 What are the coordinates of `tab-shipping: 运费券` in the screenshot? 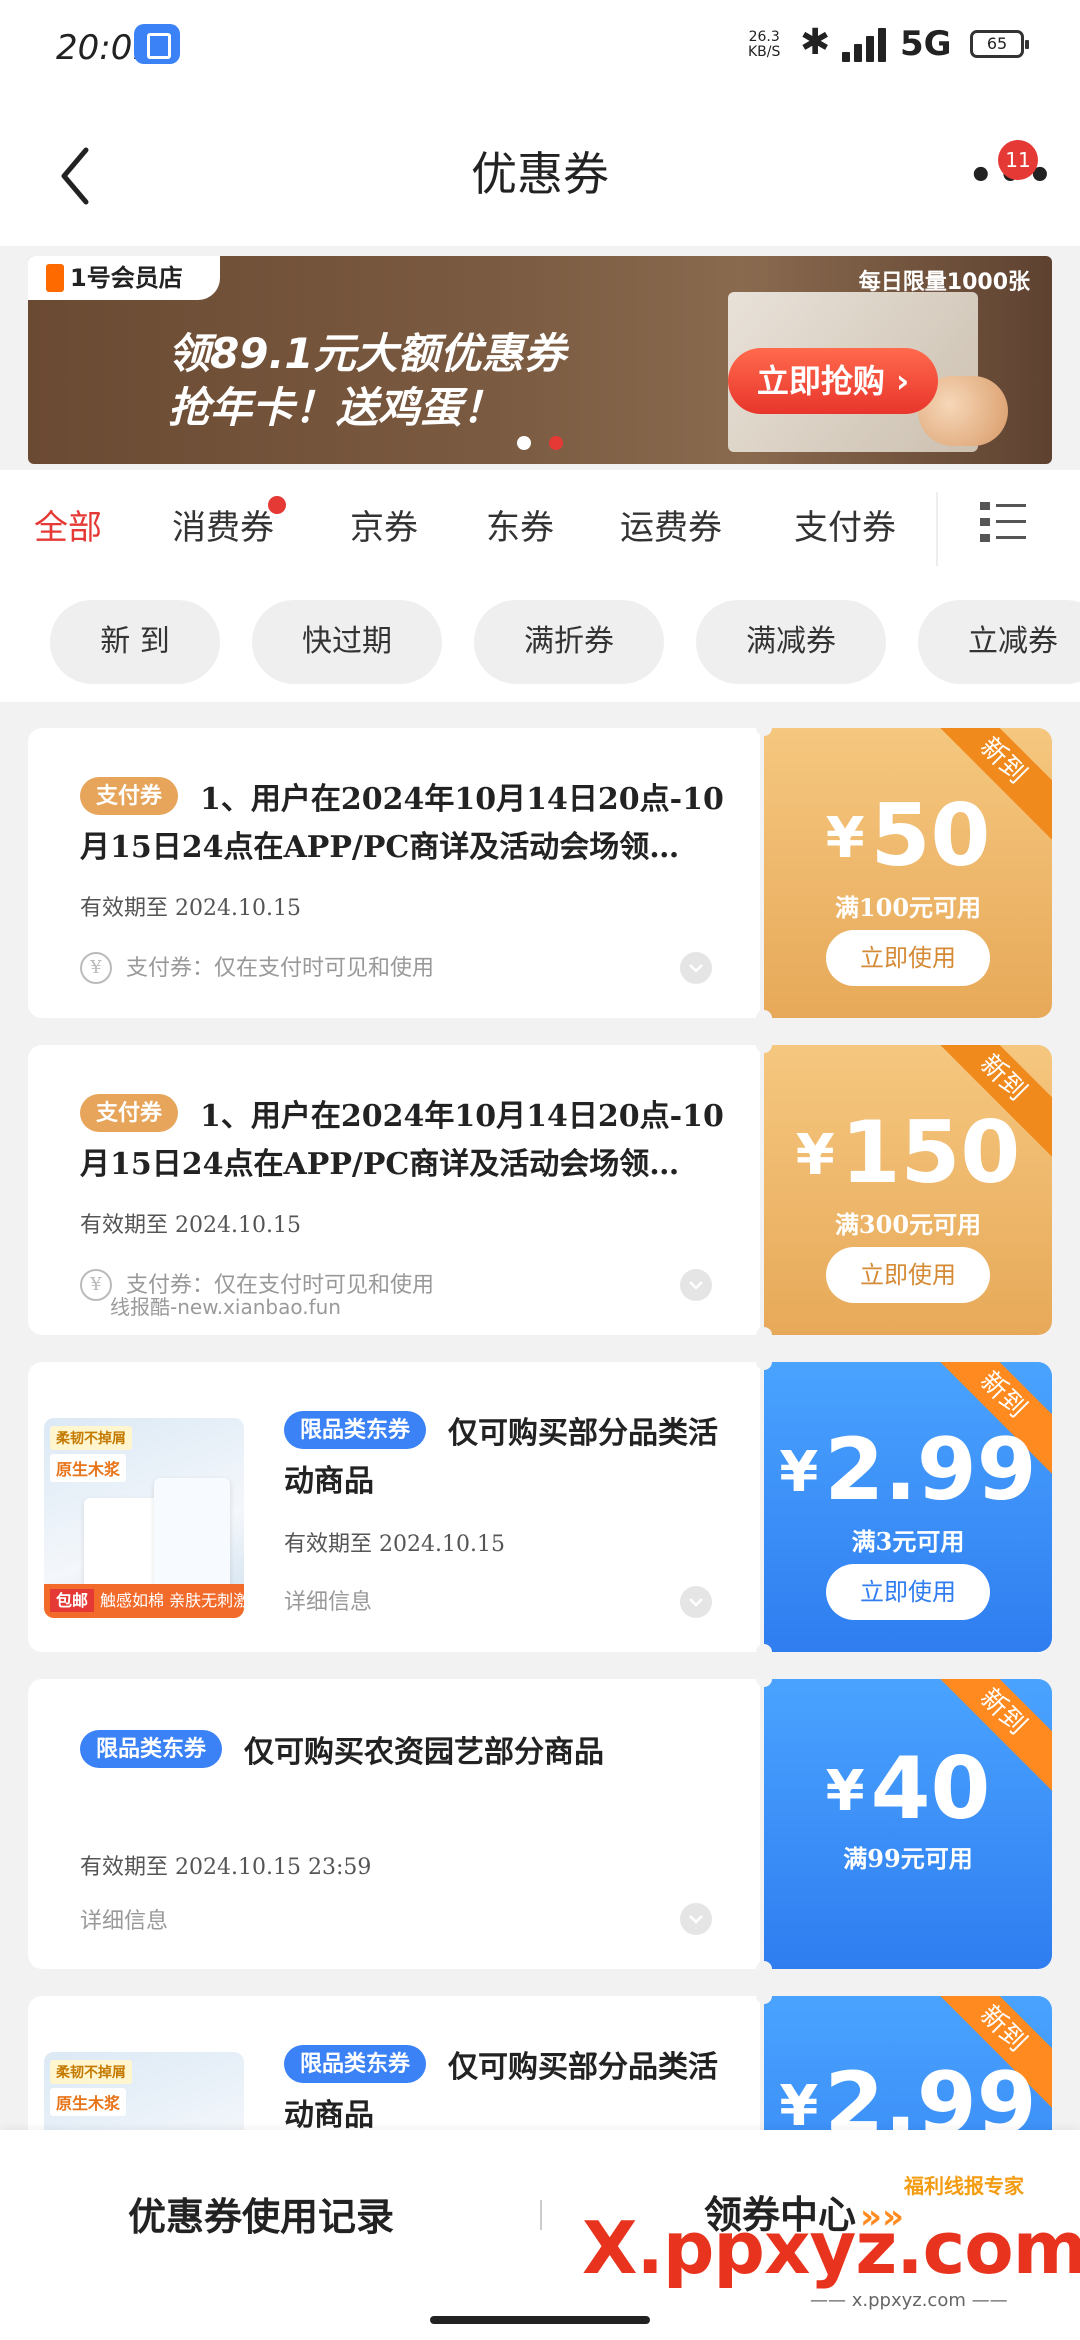 It's located at (671, 524).